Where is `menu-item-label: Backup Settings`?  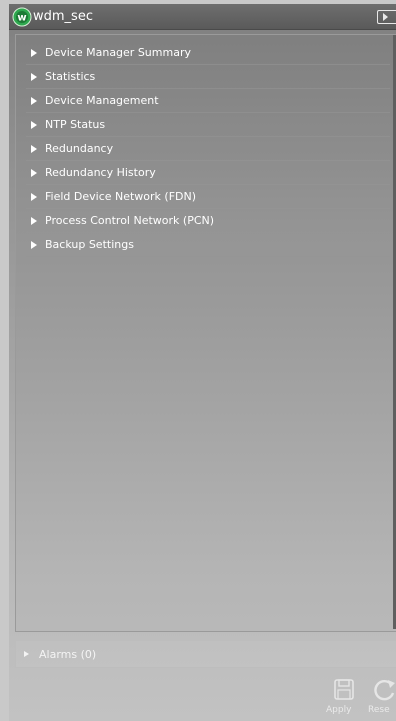 menu-item-label: Backup Settings is located at coordinates (89, 244).